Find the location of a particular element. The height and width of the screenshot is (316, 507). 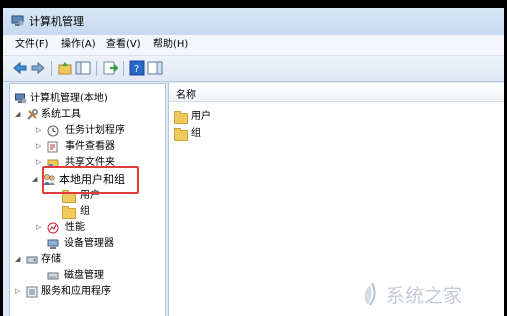

services-icon is located at coordinates (32, 292).